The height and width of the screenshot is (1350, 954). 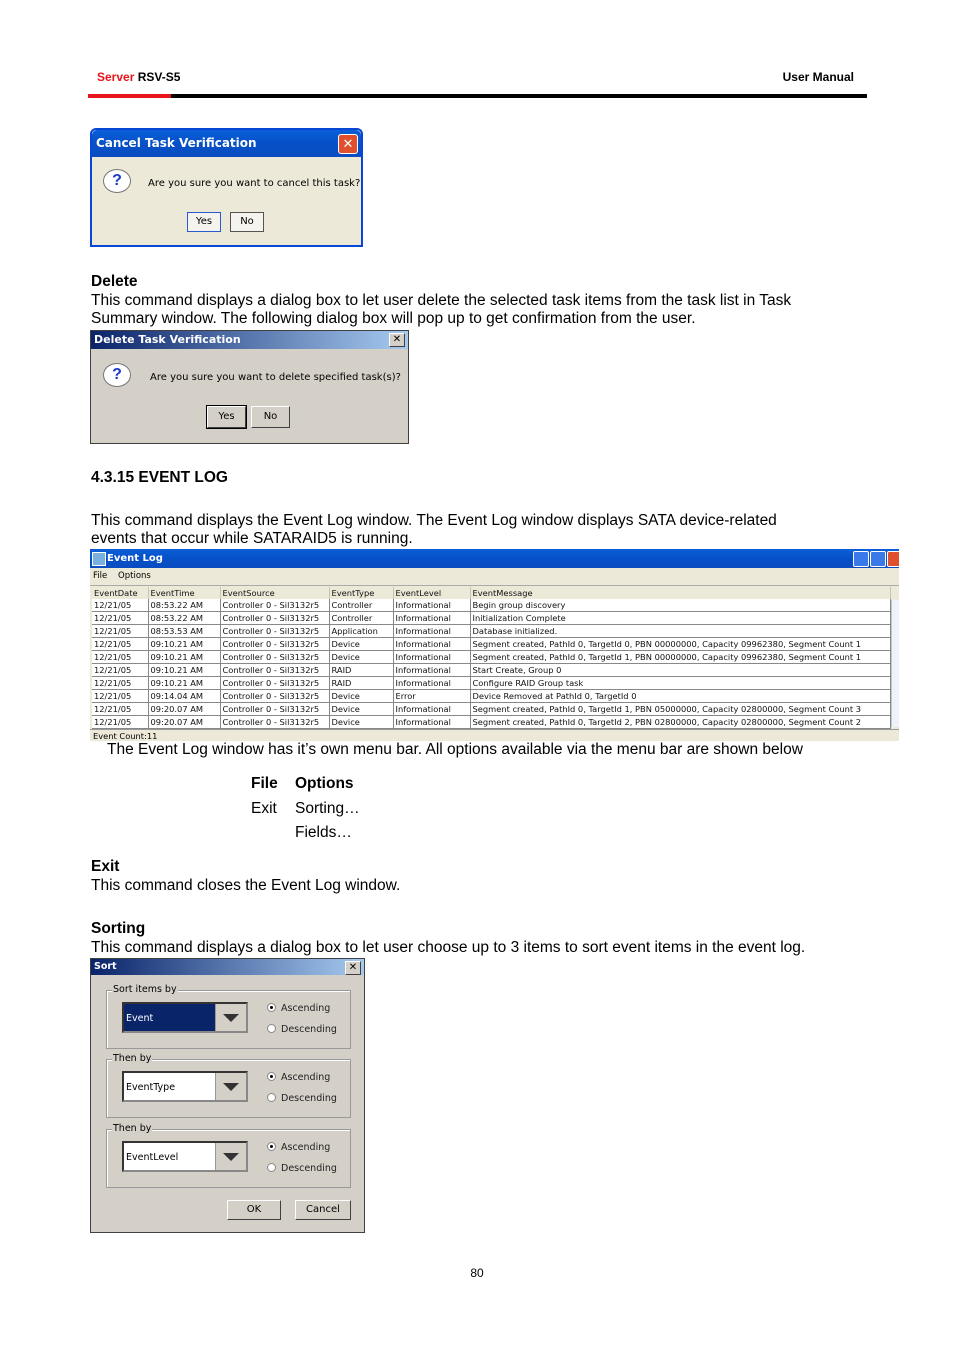 What do you see at coordinates (254, 1210) in the screenshot?
I see `ok-button: OK` at bounding box center [254, 1210].